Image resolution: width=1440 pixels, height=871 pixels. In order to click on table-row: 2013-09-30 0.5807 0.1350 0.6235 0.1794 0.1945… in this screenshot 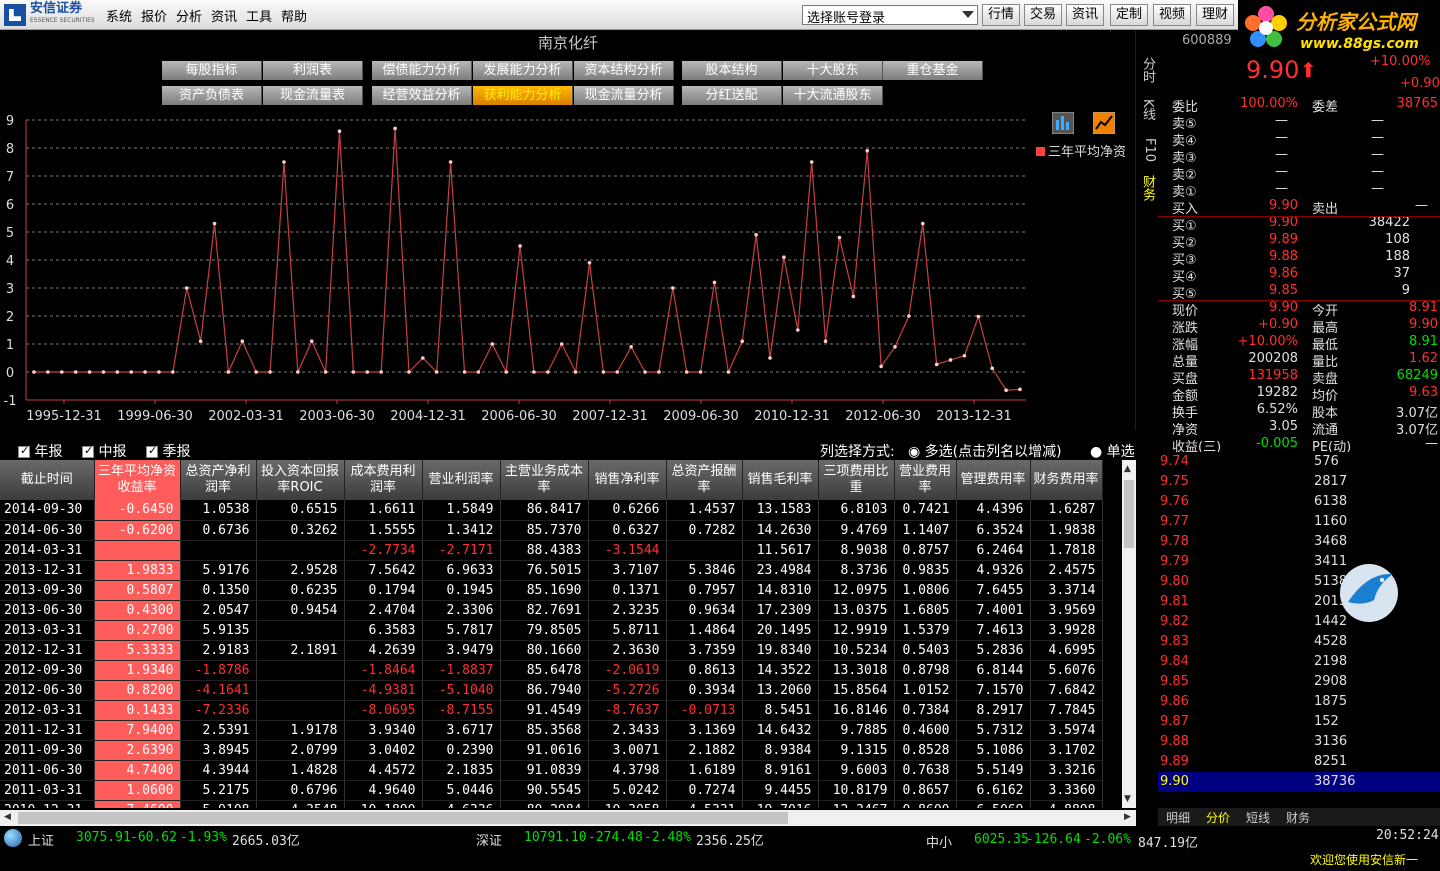, I will do `click(551, 590)`.